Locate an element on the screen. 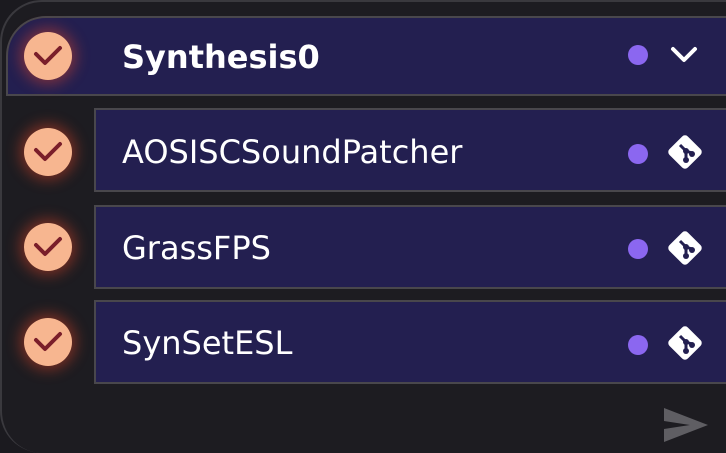 This screenshot has height=453, width=726. send-icon is located at coordinates (686, 425).